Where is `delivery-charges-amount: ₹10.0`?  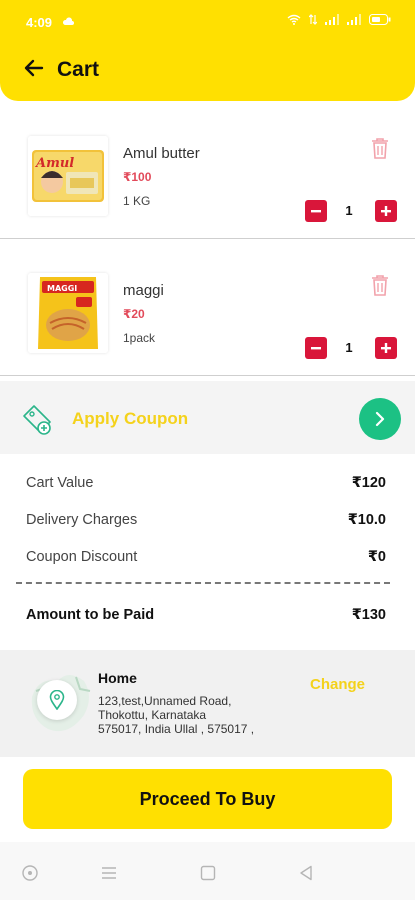
delivery-charges-amount: ₹10.0 is located at coordinates (366, 520).